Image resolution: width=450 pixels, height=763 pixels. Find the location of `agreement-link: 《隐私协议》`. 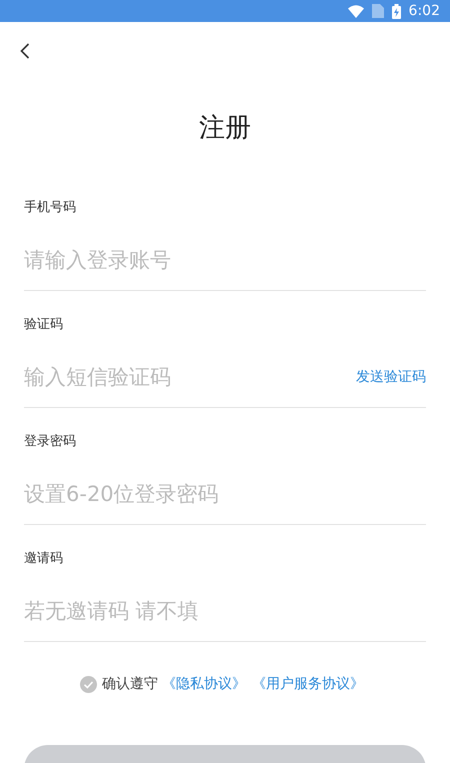

agreement-link: 《隐私协议》 is located at coordinates (204, 684).